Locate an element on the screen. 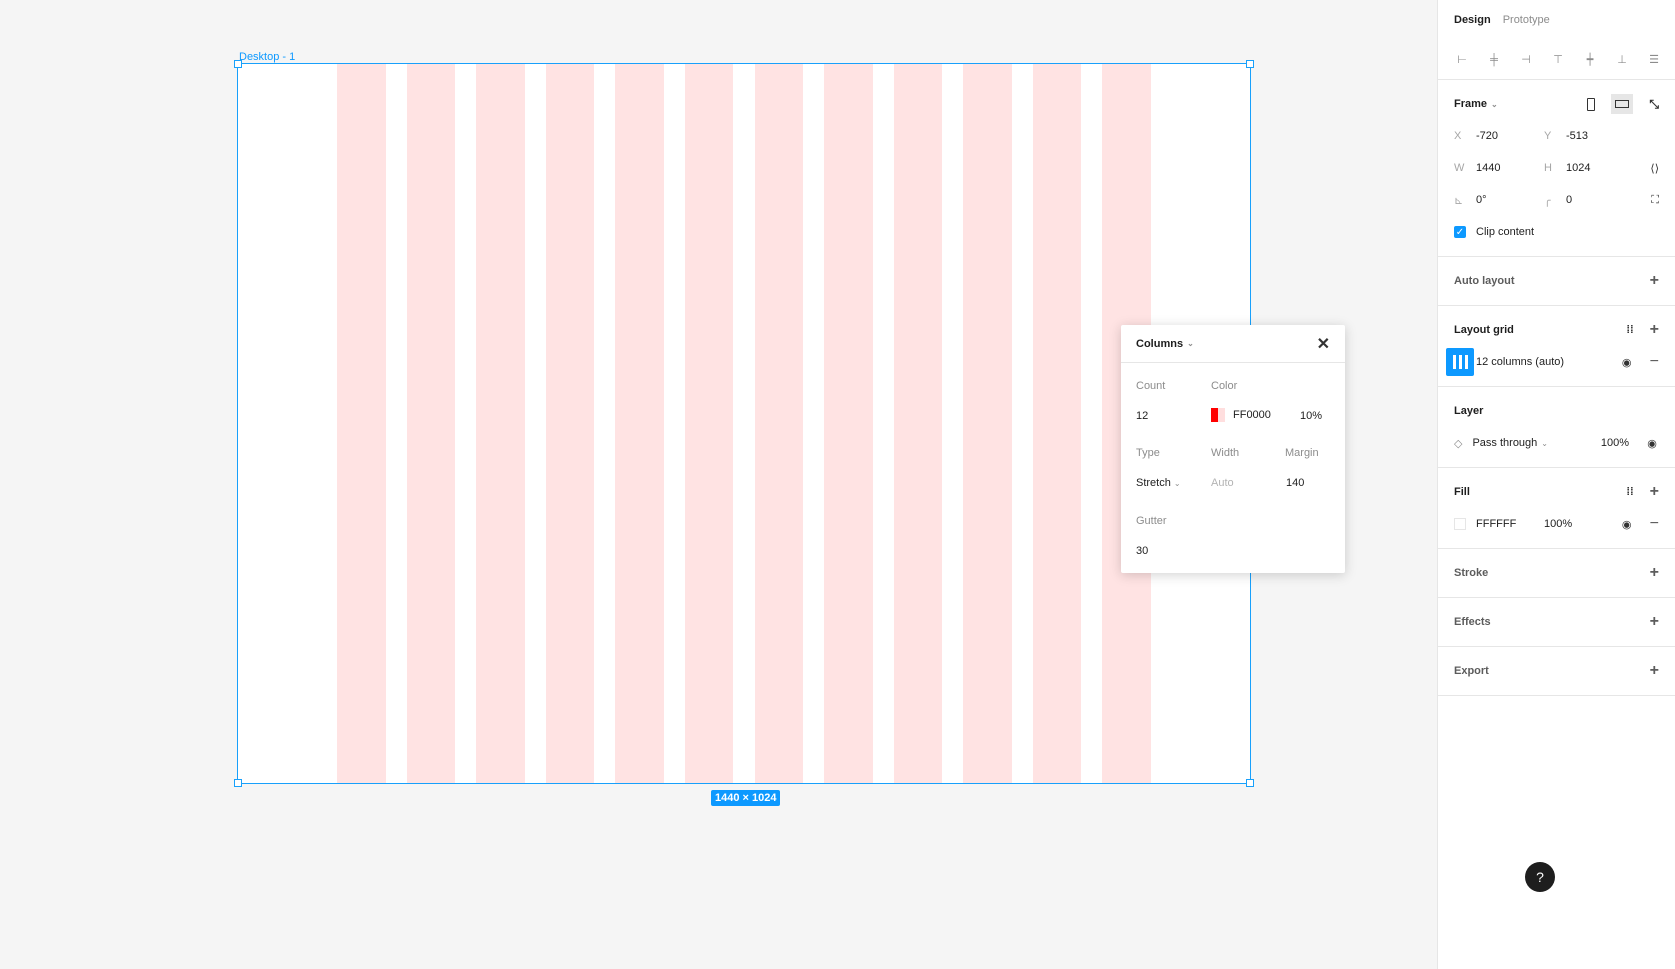  popup-title: Columns is located at coordinates (1159, 344).